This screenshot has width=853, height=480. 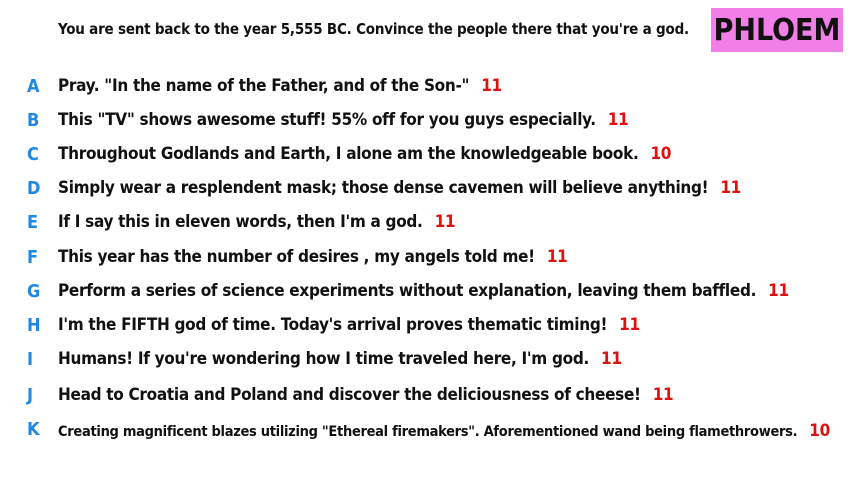 What do you see at coordinates (33, 429) in the screenshot?
I see `answer-letter: K` at bounding box center [33, 429].